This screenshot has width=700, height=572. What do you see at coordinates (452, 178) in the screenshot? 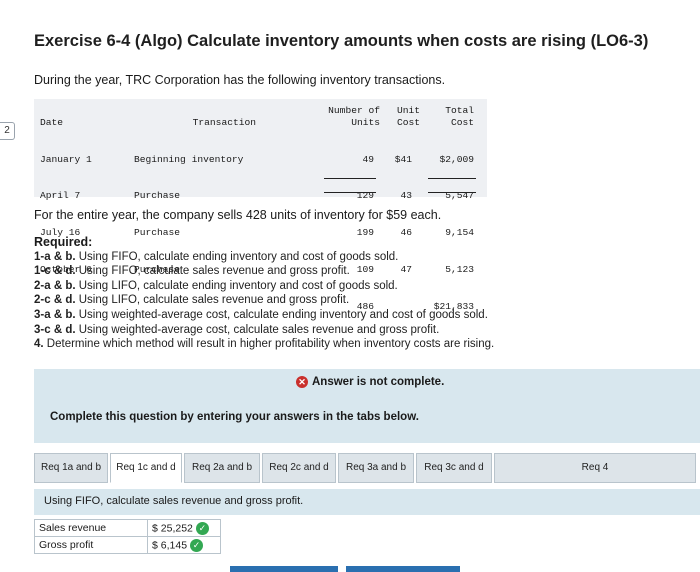
I see `cost-total-rule` at bounding box center [452, 178].